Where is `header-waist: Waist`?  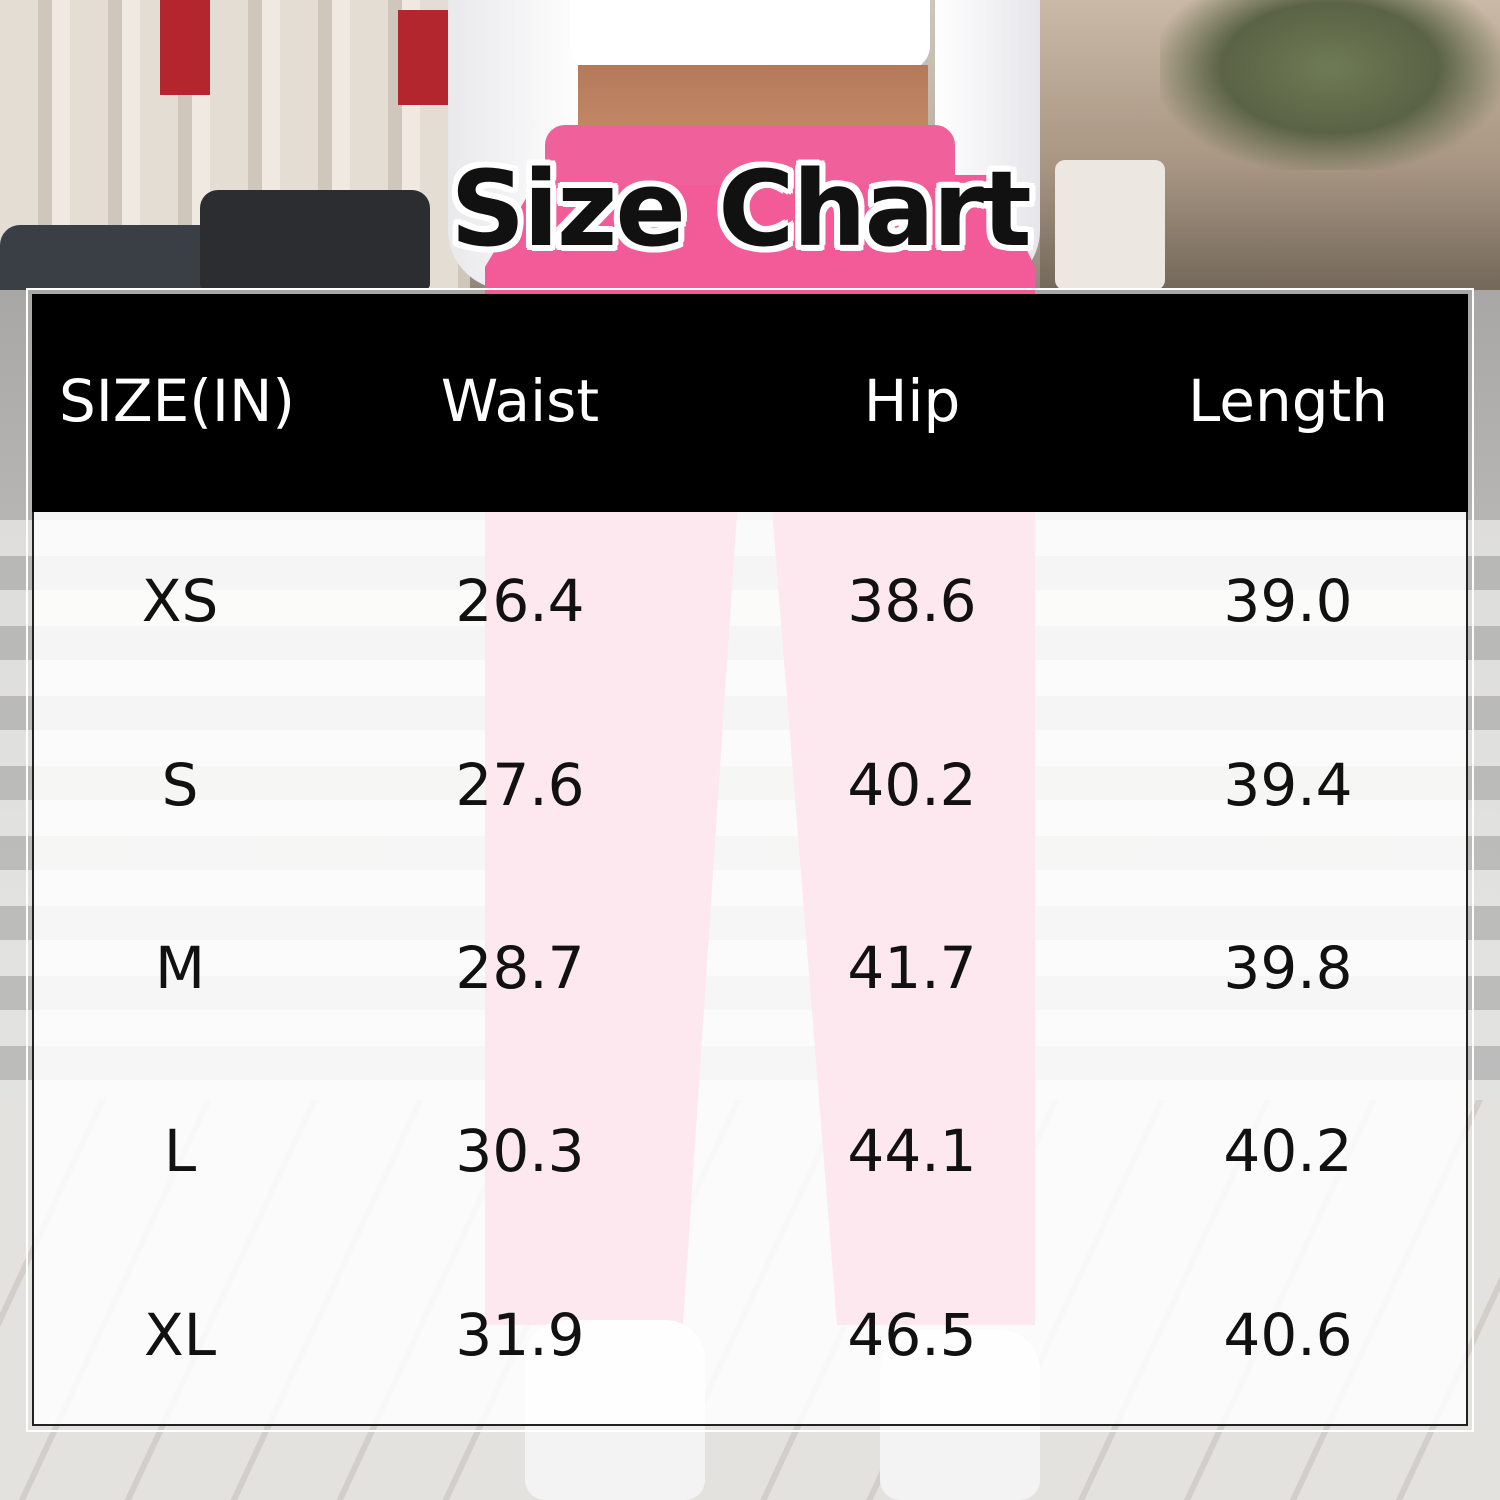
header-waist: Waist is located at coordinates (520, 401).